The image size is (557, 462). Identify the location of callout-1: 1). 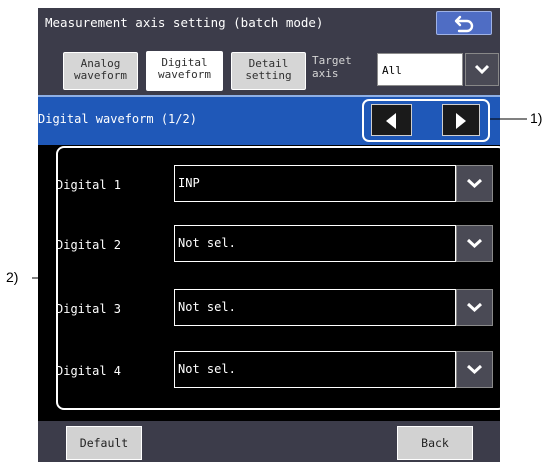
(536, 118).